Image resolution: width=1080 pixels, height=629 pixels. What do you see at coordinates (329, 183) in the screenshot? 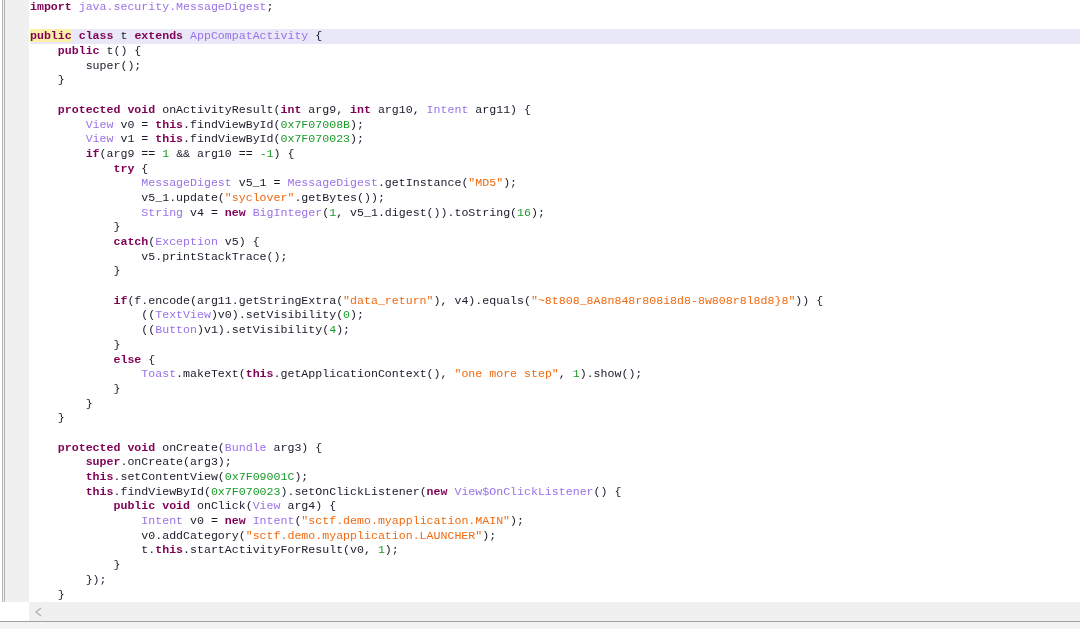
I see `code-line: MessageDigest v5_1 = MessageDigest.getInstance("MD5");` at bounding box center [329, 183].